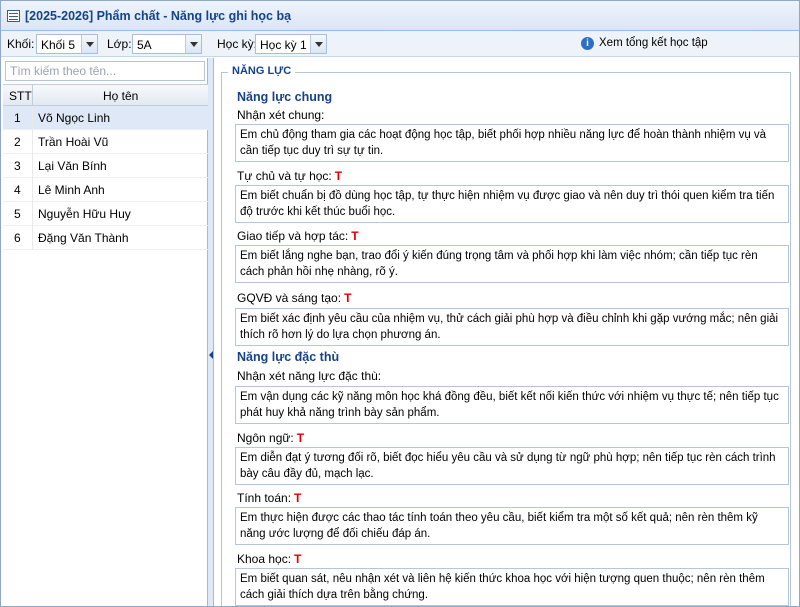 The image size is (800, 607). I want to click on specific-comment-label: Nhận xét năng lực đặc thù:, so click(309, 376).